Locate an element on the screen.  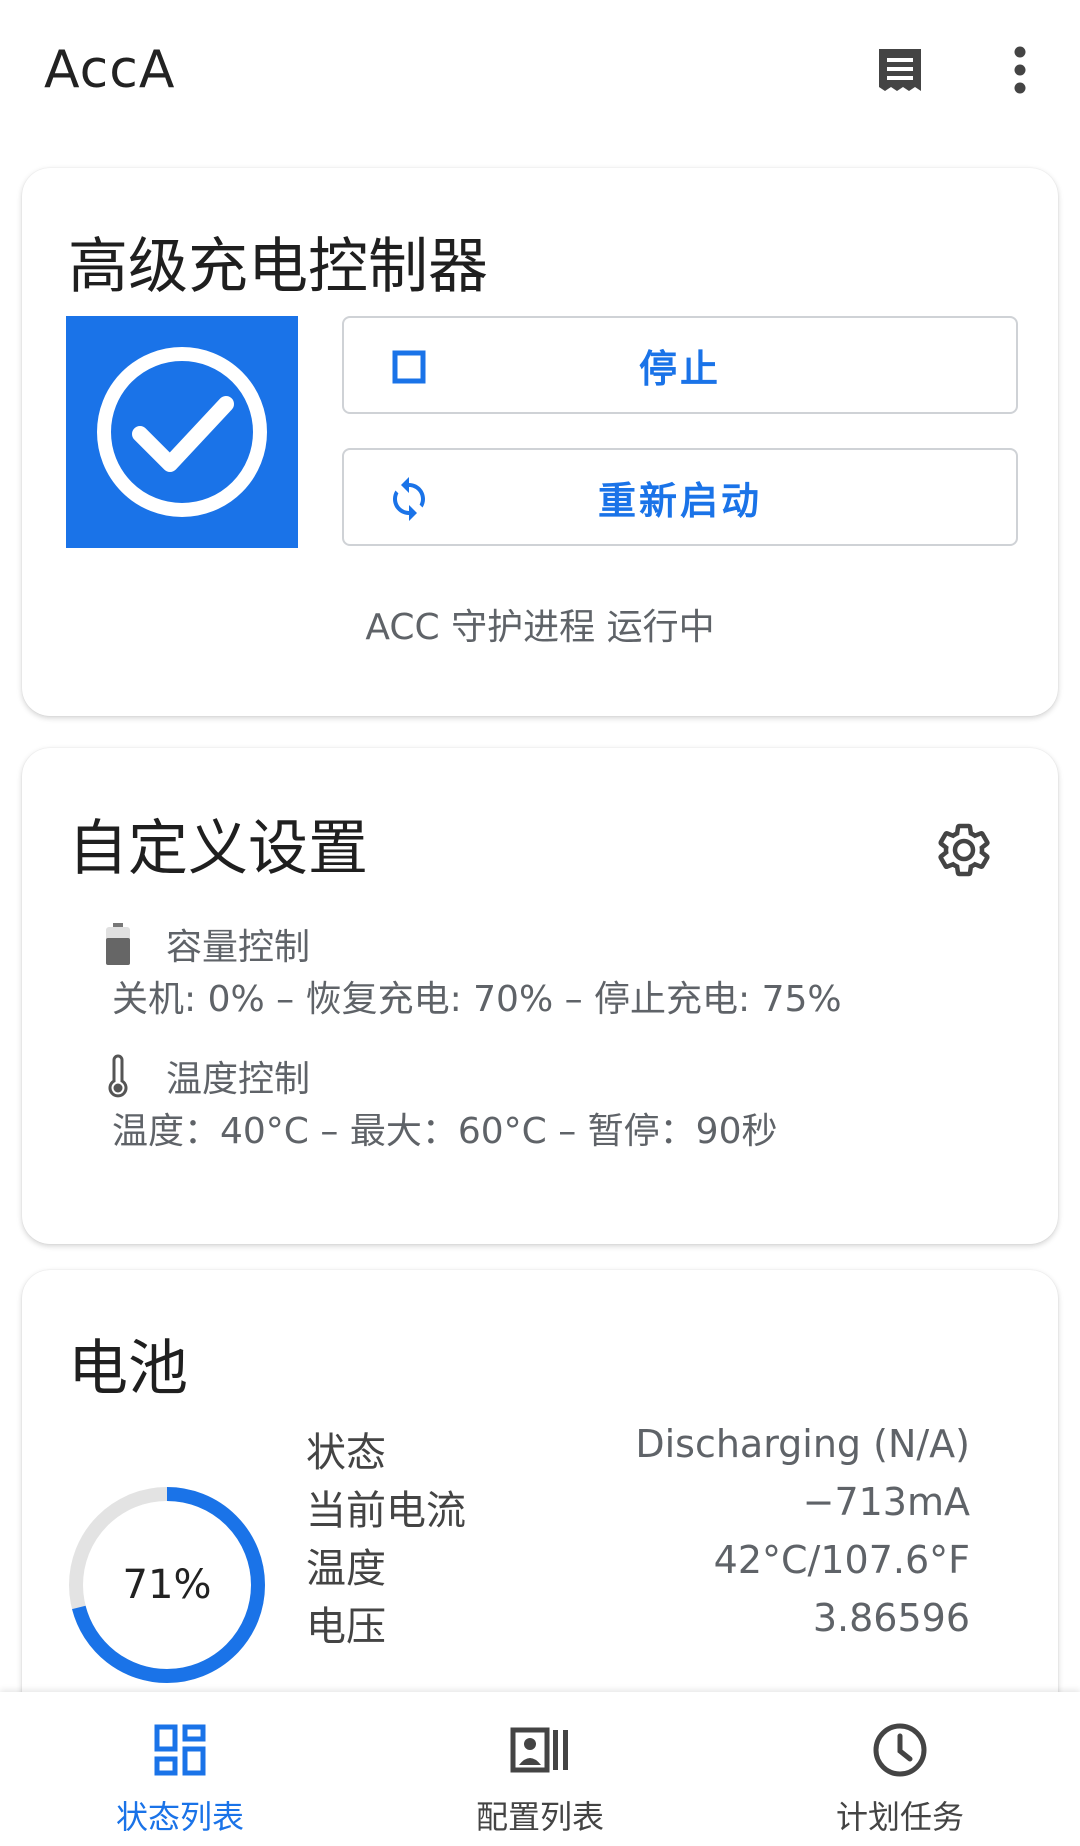
nav-item-status: 状态列表 is located at coordinates (180, 1769).